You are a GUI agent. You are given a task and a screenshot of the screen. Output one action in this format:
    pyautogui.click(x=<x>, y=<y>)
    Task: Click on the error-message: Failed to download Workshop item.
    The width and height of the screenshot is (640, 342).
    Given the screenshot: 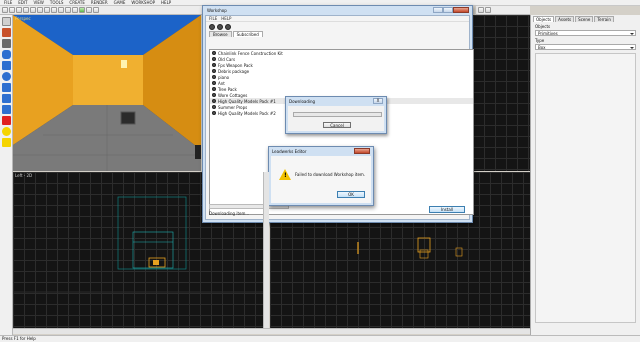 What is the action you would take?
    pyautogui.click(x=330, y=174)
    